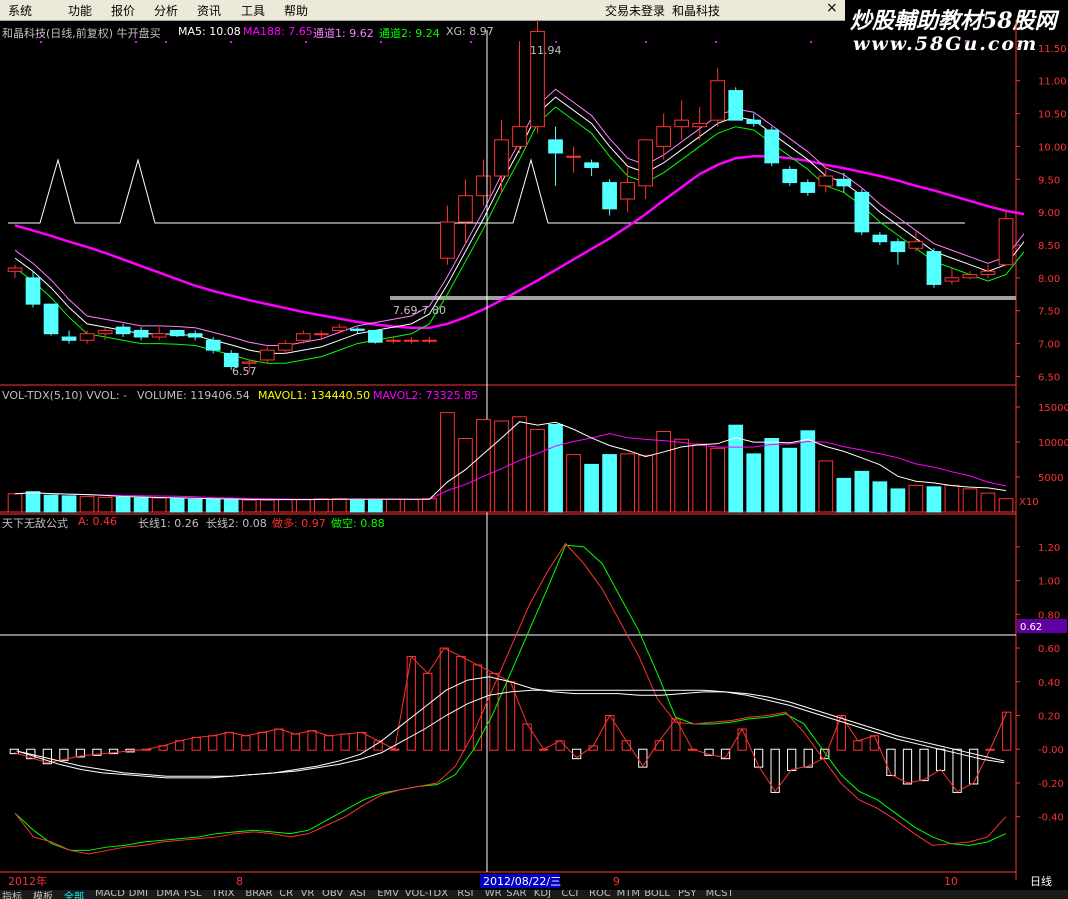  What do you see at coordinates (388, 894) in the screenshot?
I see `indicator-tab-emv: EMV` at bounding box center [388, 894].